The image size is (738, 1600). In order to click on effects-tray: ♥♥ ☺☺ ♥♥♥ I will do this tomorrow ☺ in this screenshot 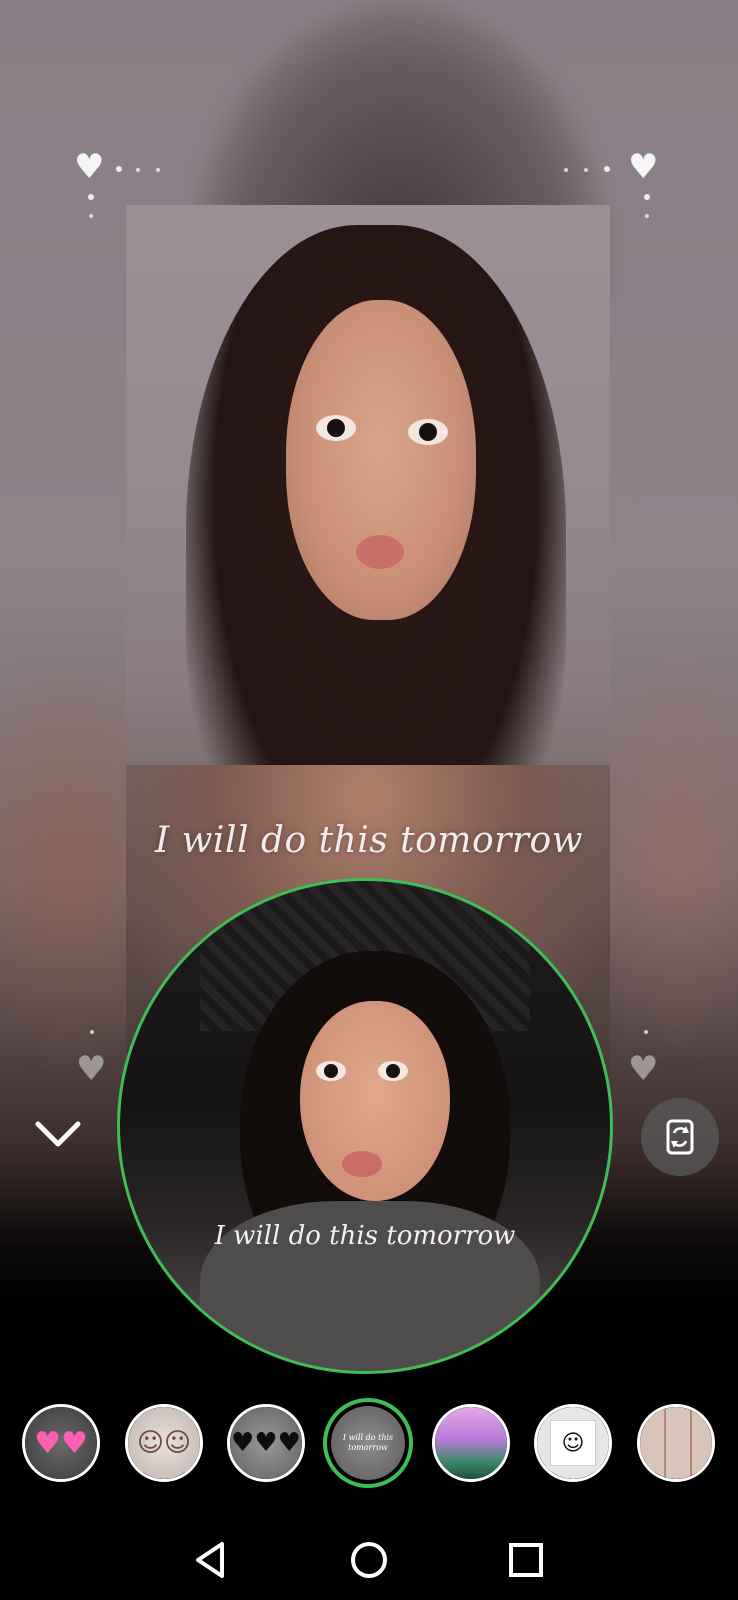, I will do `click(369, 1444)`.